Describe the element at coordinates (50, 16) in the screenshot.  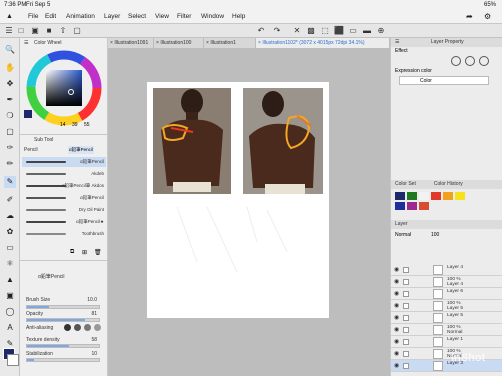
I see `menu-edit: Edit` at that location.